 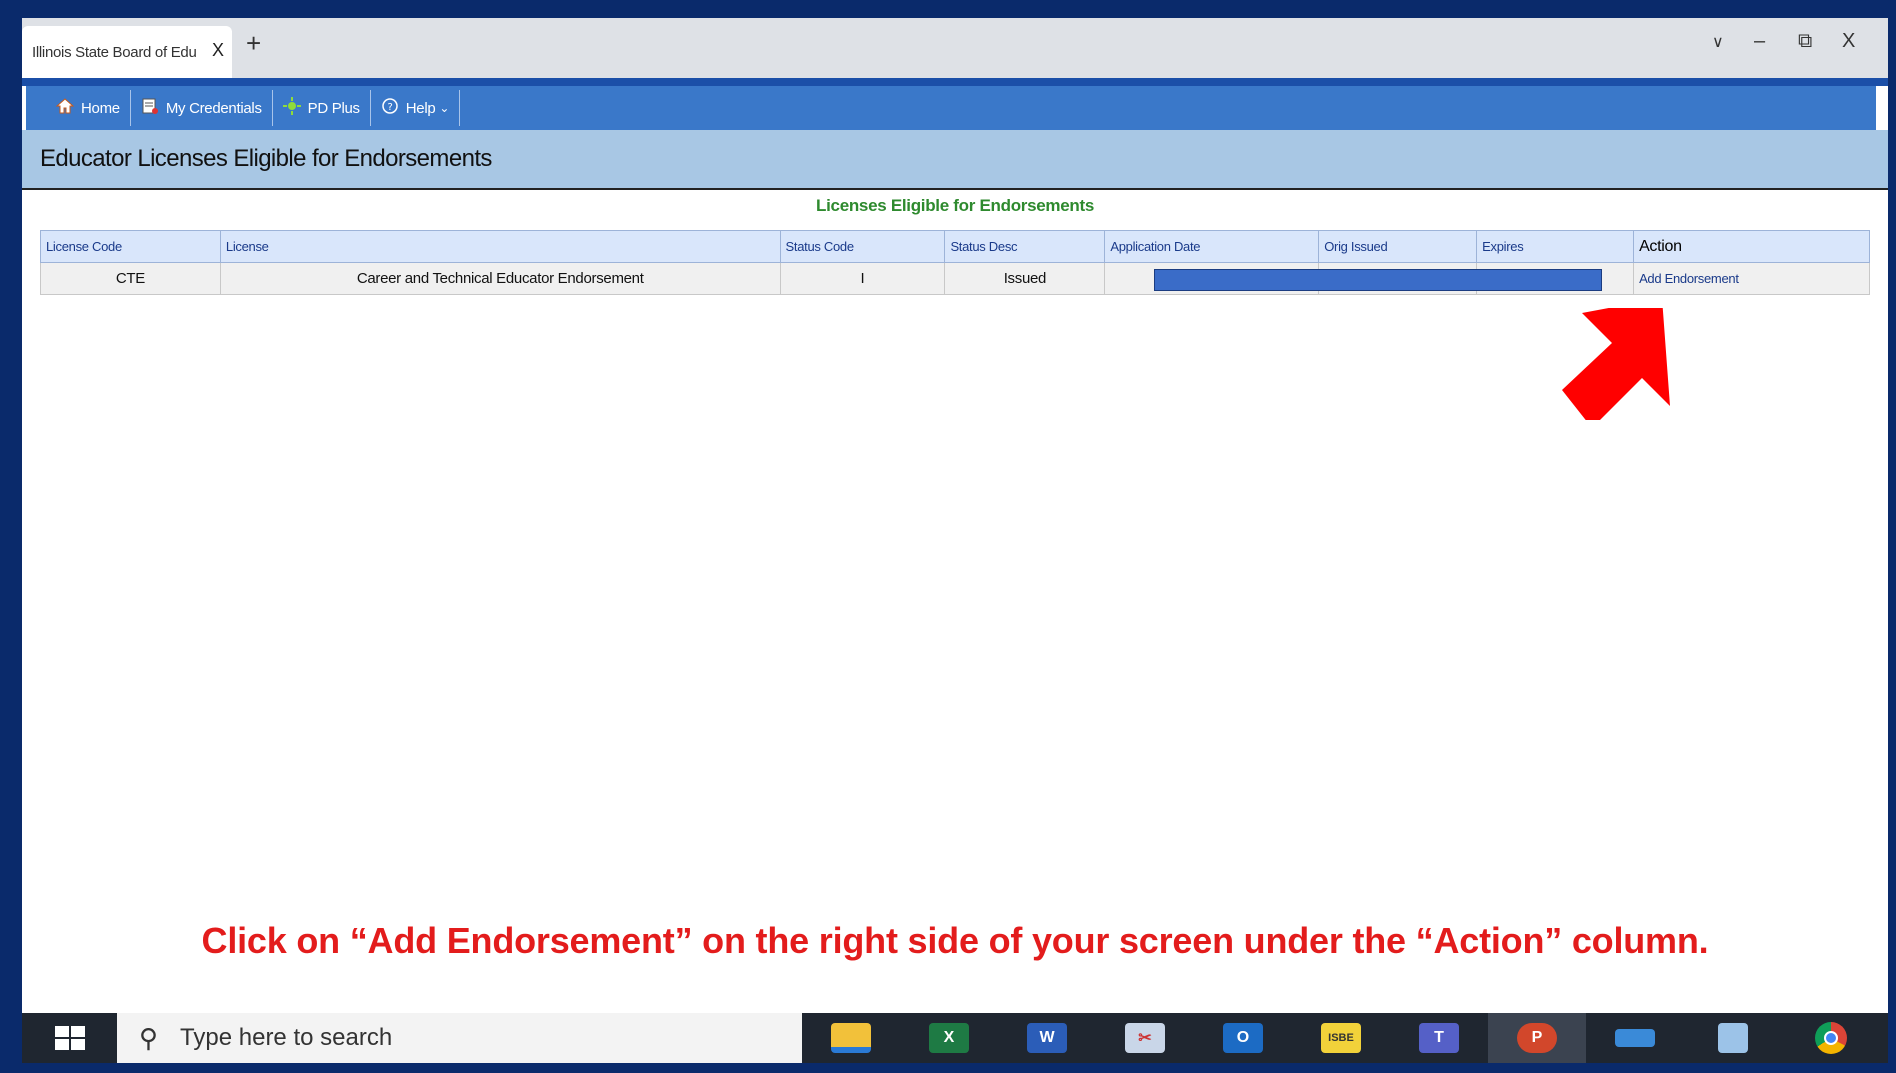 I want to click on cell-license-code: CTE, so click(x=130, y=278).